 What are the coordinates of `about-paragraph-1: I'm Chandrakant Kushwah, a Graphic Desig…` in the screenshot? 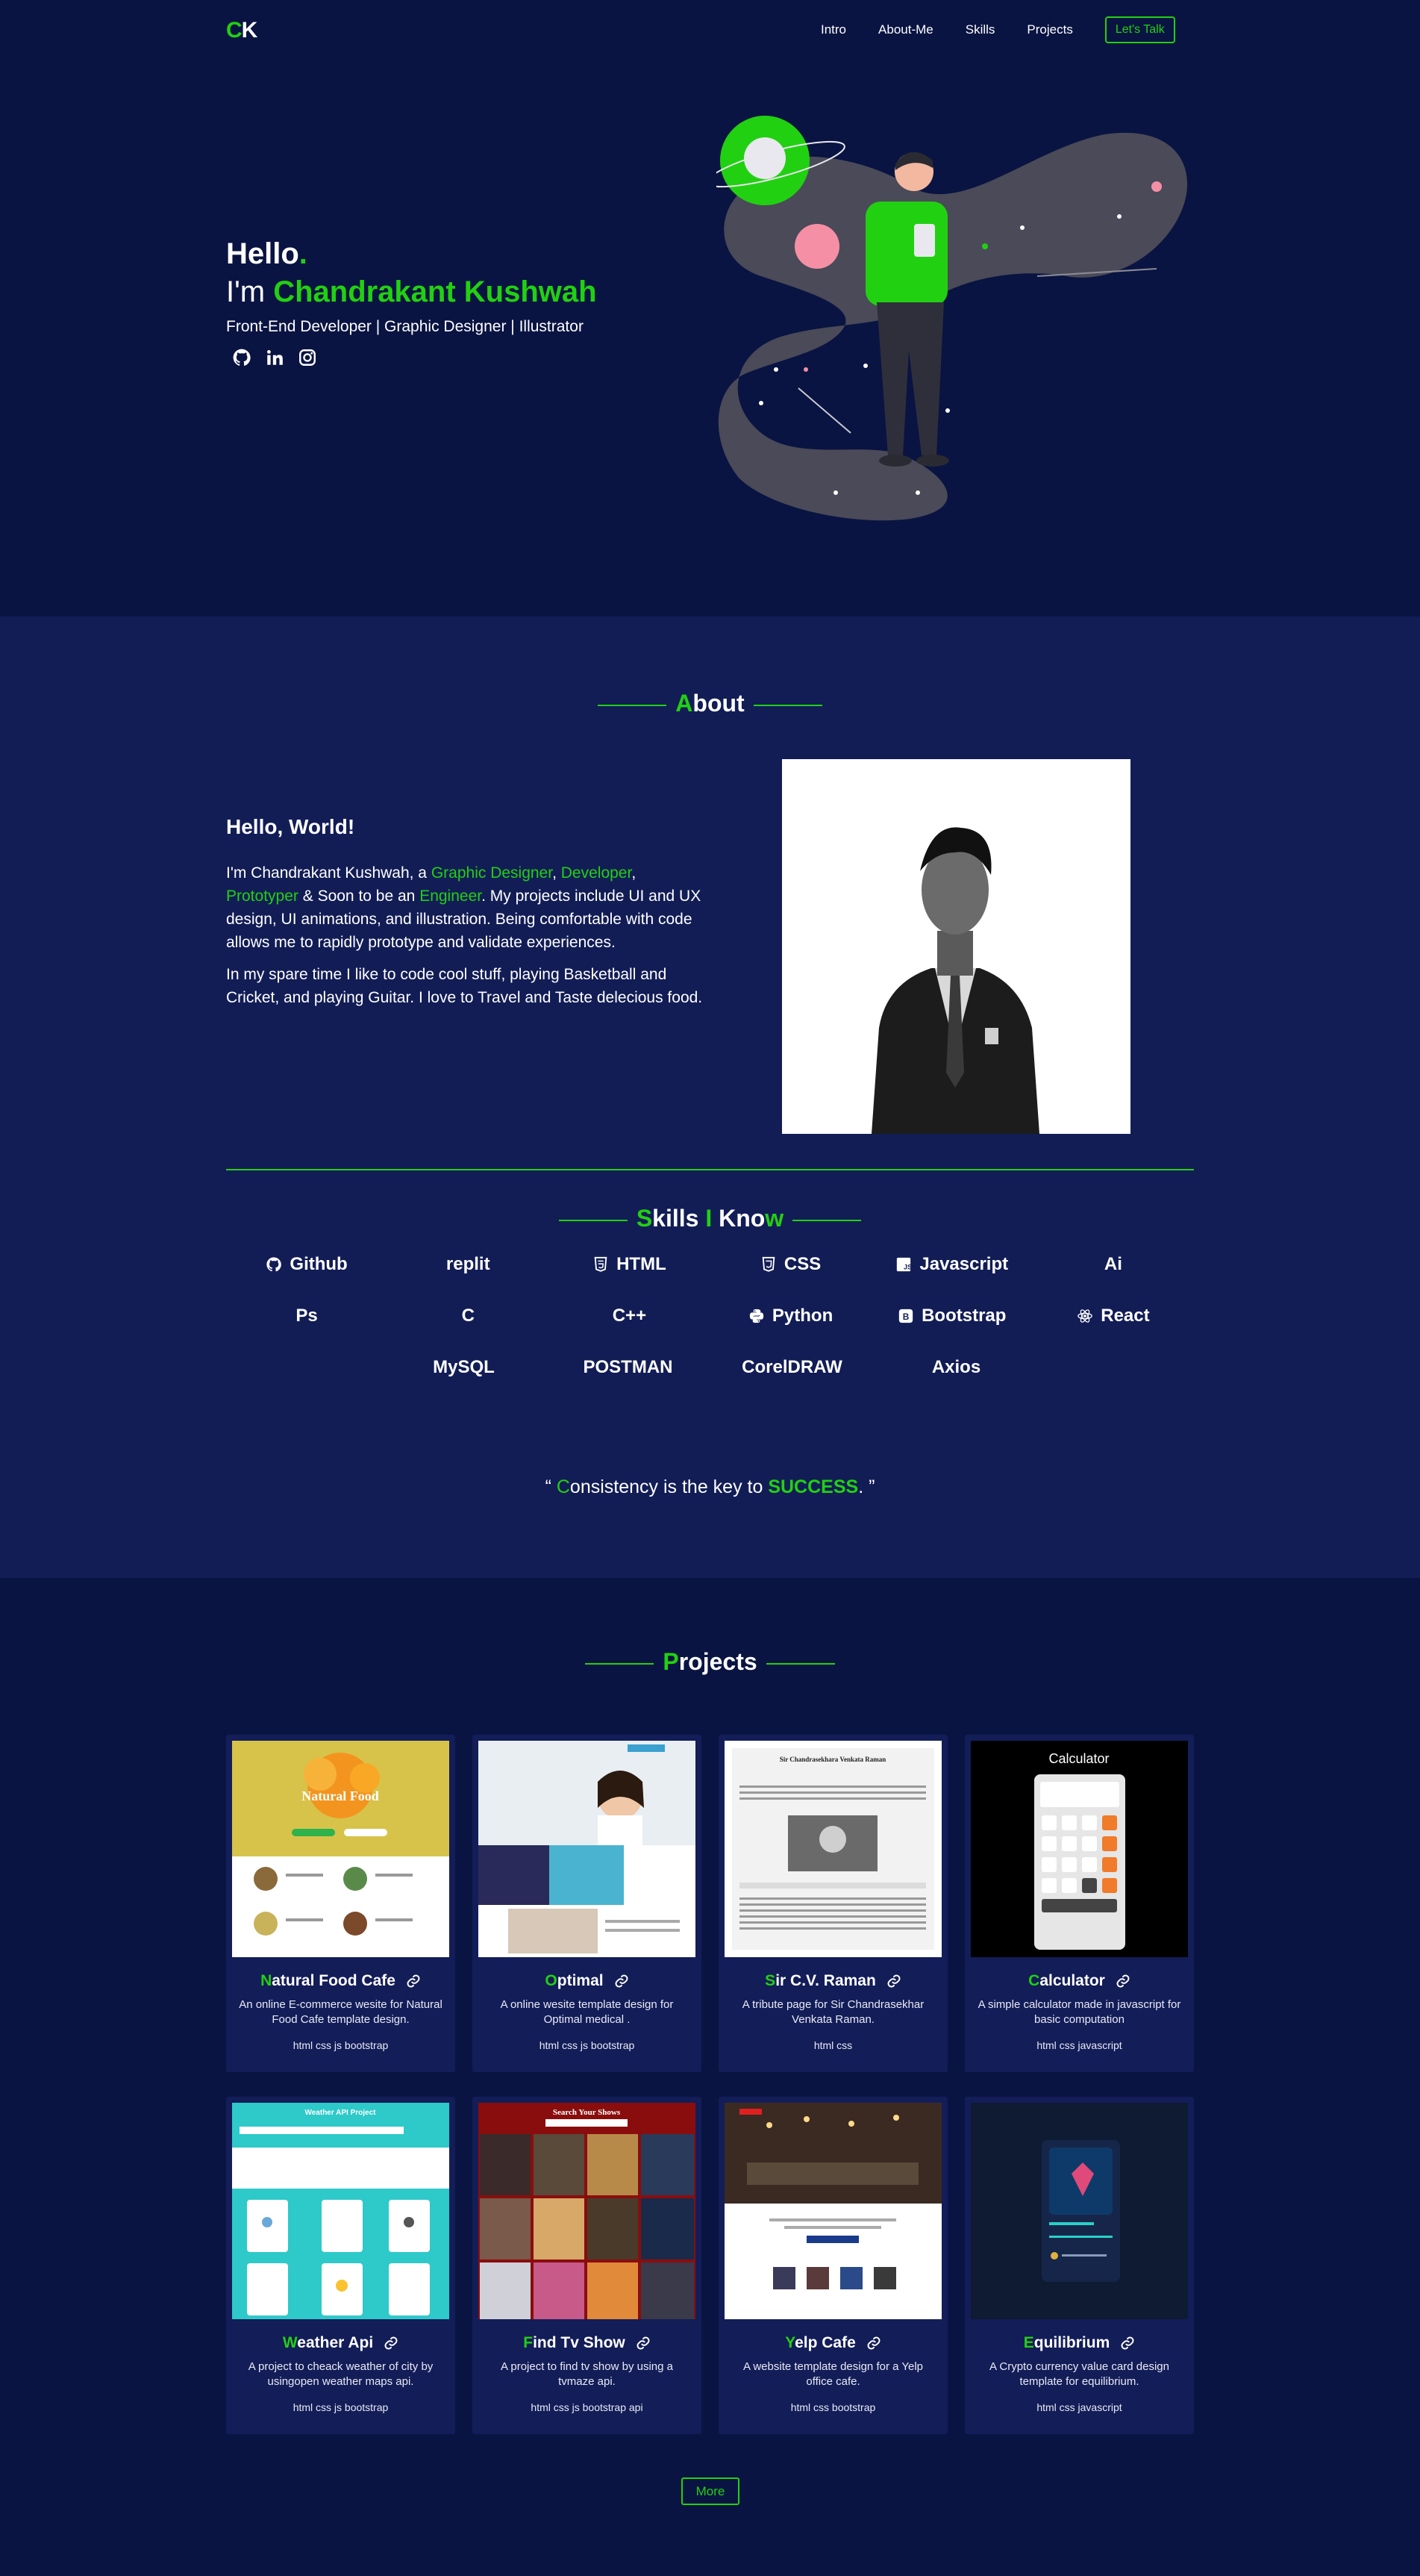 It's located at (464, 907).